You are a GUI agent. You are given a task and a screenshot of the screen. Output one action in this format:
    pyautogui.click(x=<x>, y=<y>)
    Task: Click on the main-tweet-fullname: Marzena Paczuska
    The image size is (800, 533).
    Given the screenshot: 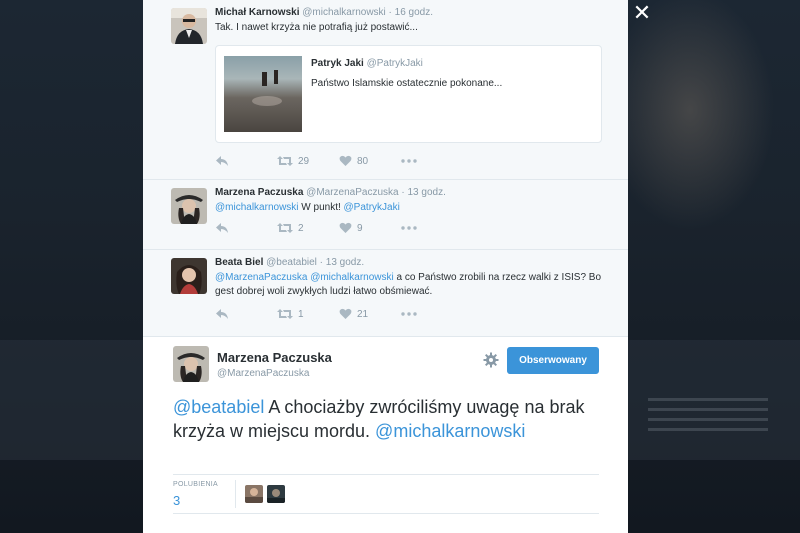 What is the action you would take?
    pyautogui.click(x=274, y=357)
    